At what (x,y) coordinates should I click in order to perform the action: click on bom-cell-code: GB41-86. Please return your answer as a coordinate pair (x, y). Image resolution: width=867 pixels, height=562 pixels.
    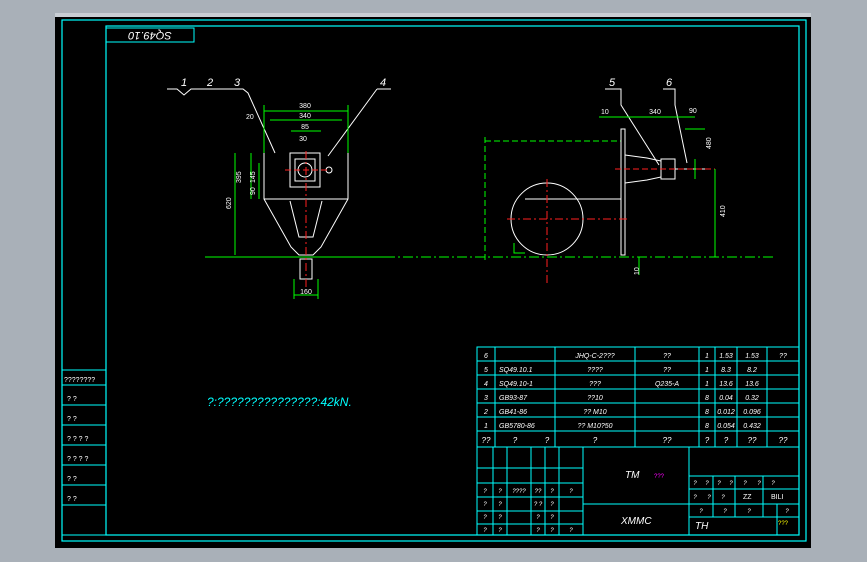
    Looking at the image, I should click on (513, 412).